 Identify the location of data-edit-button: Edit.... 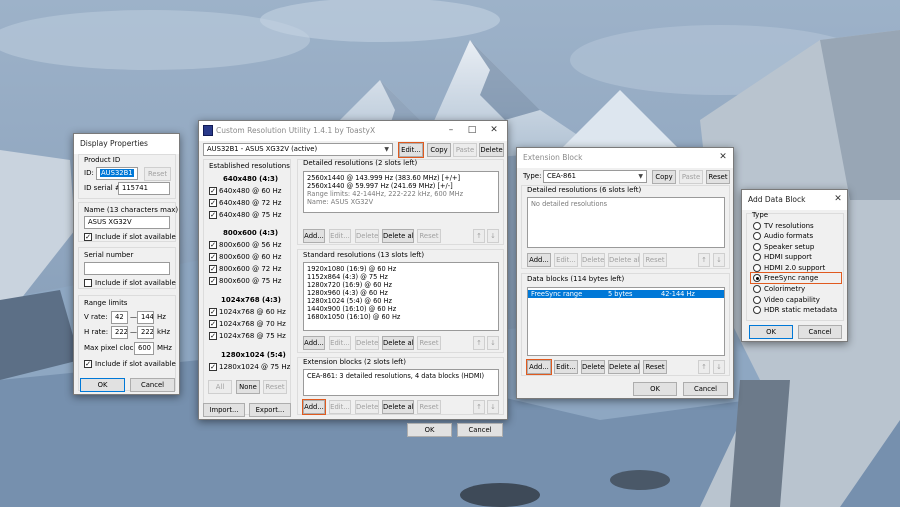
(566, 367).